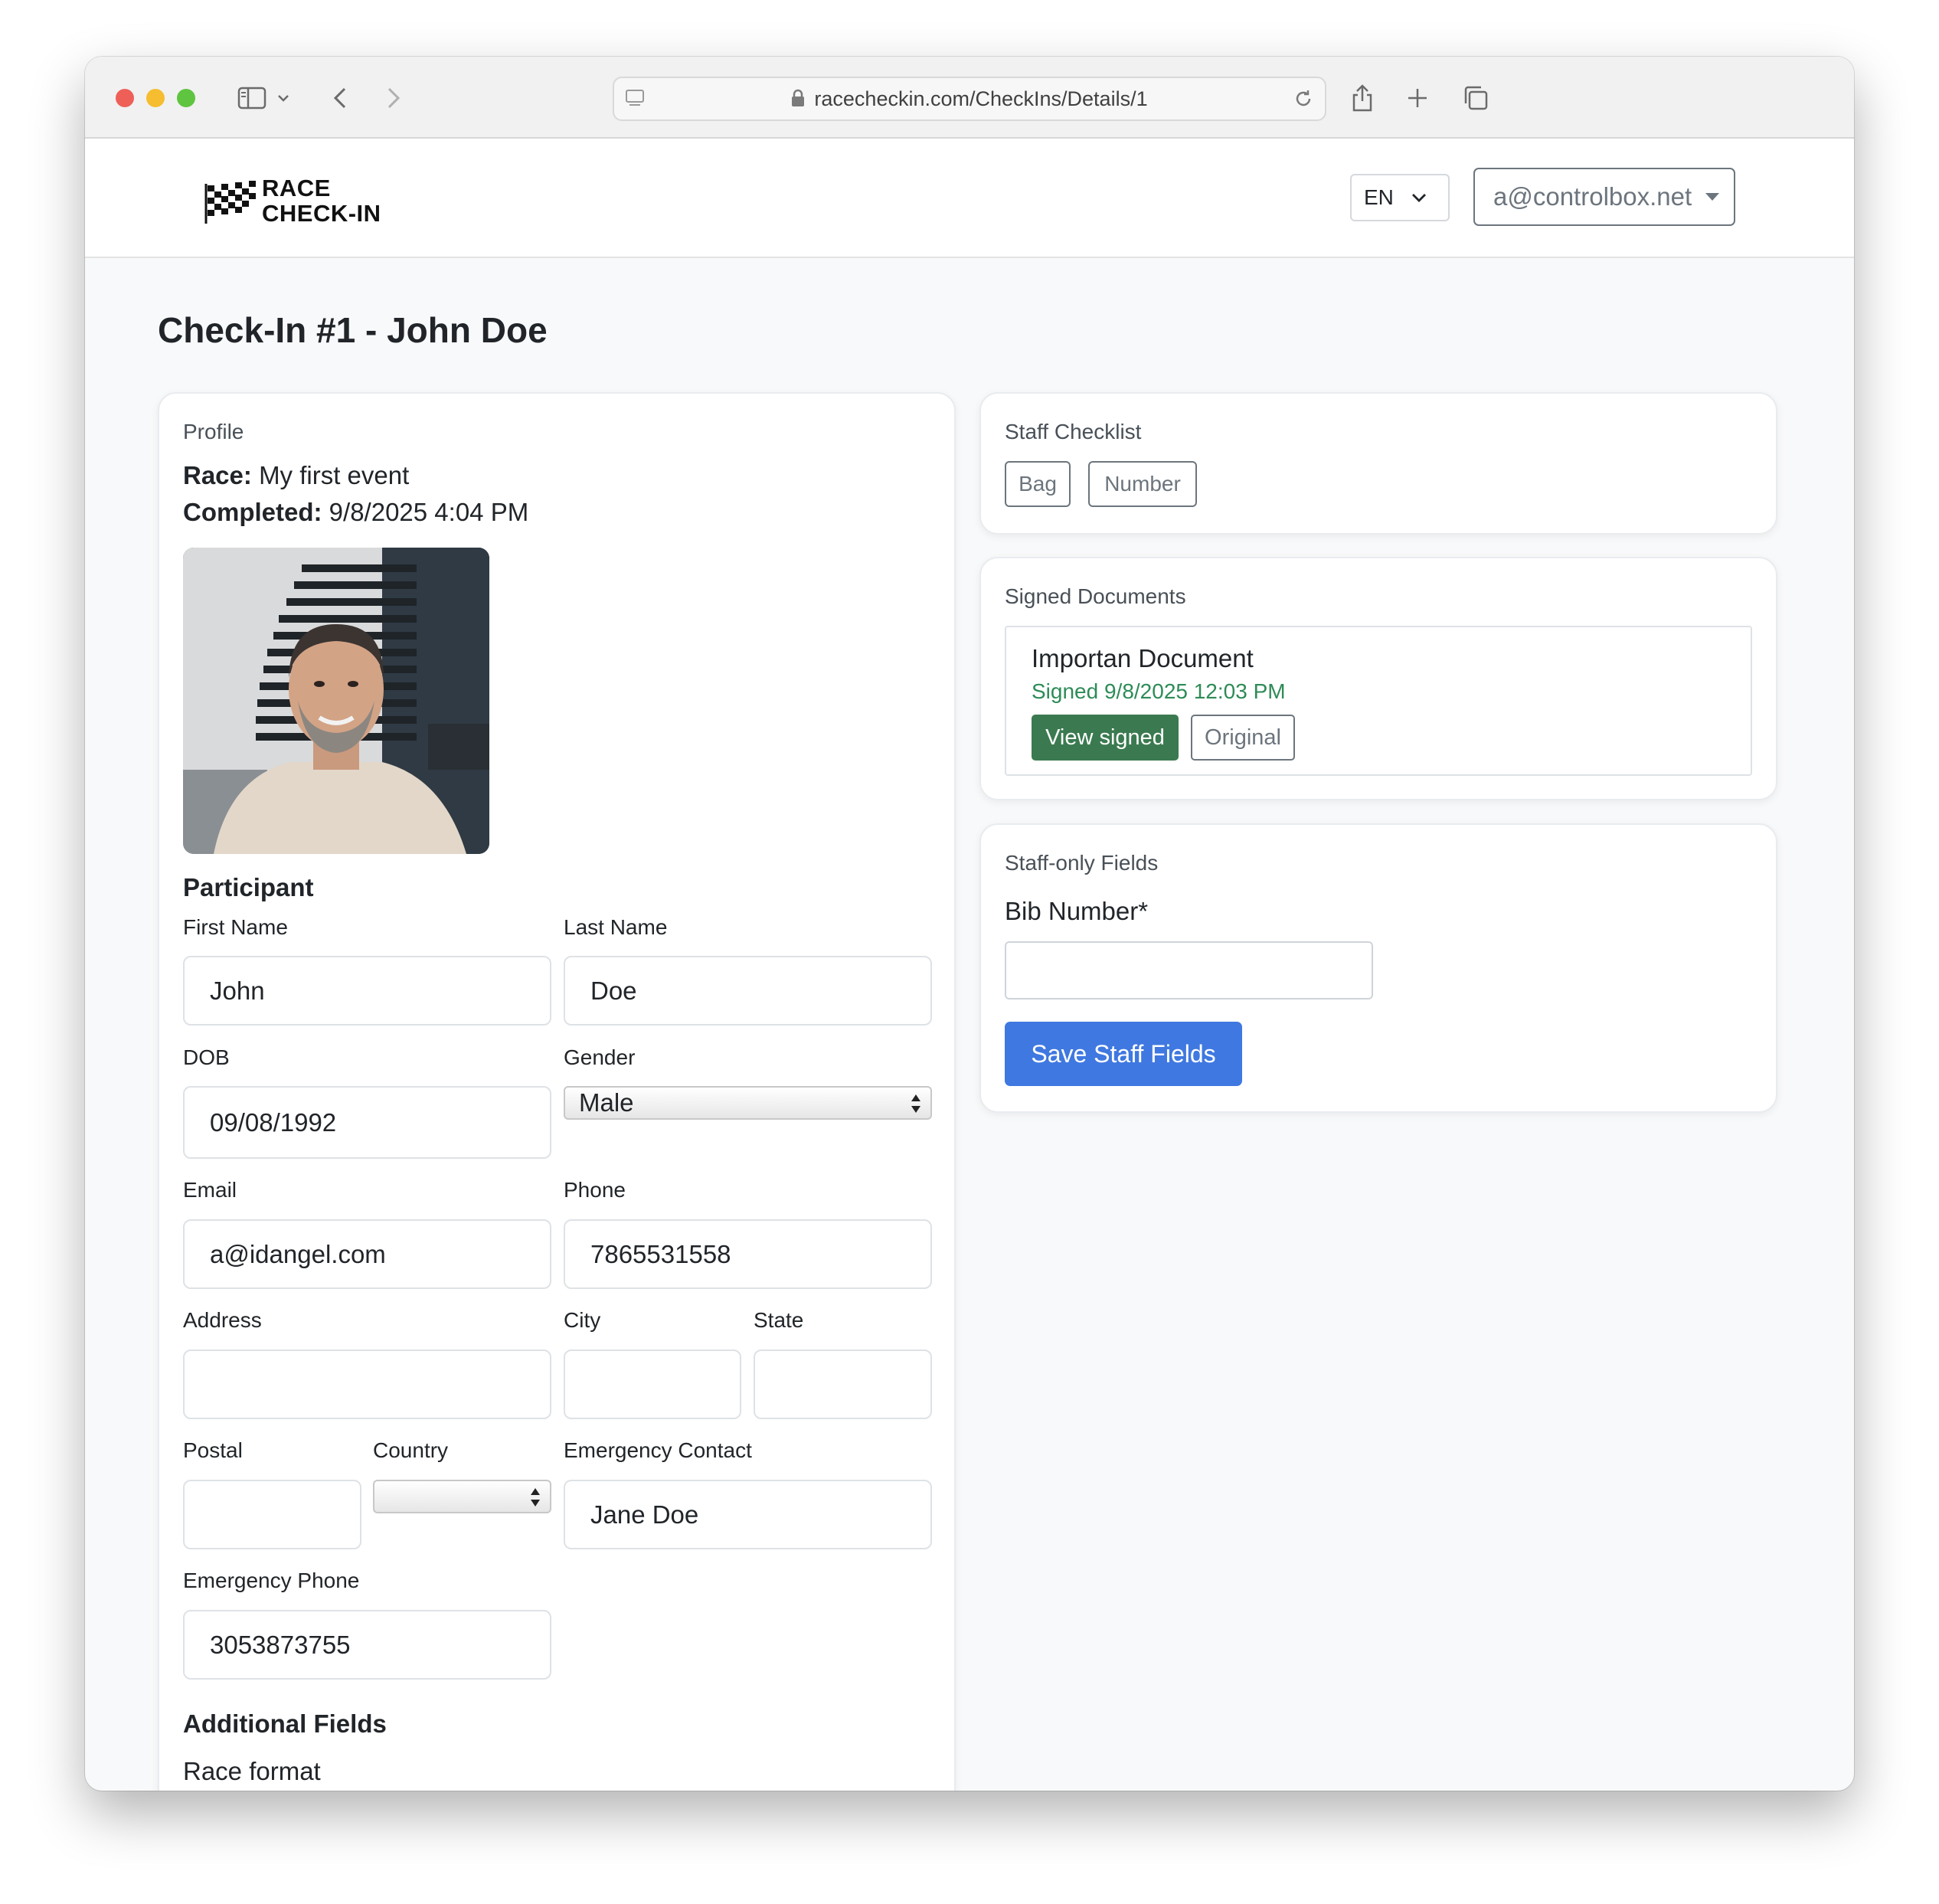  I want to click on address-label: Address, so click(222, 1320).